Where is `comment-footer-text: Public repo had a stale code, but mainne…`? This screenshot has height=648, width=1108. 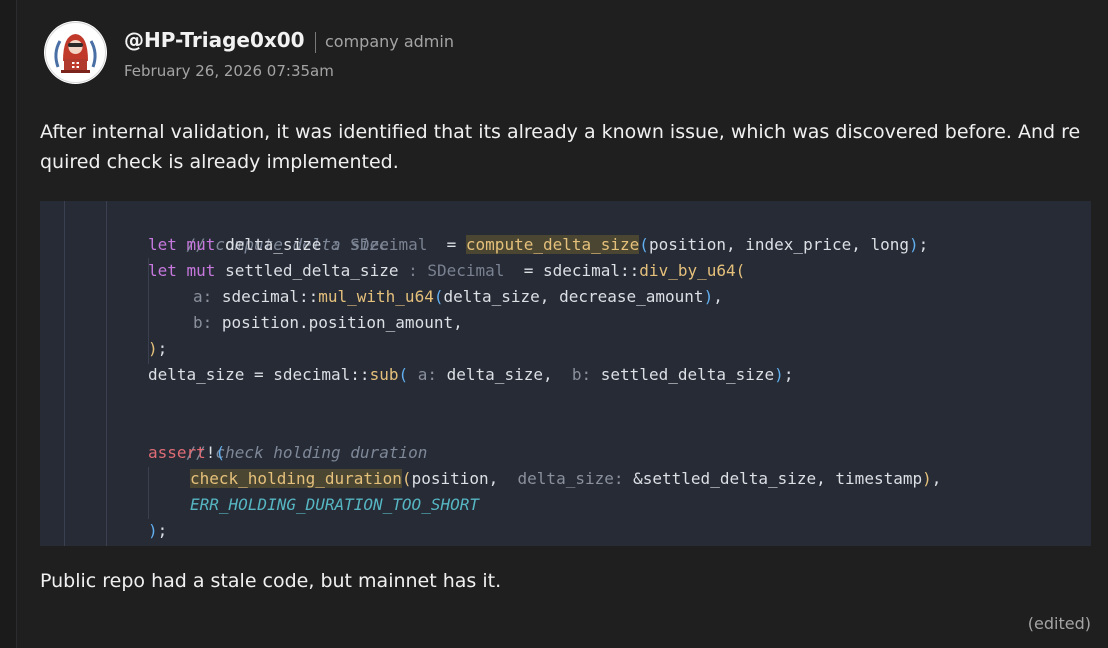
comment-footer-text: Public repo had a stale code, but mainne… is located at coordinates (271, 581).